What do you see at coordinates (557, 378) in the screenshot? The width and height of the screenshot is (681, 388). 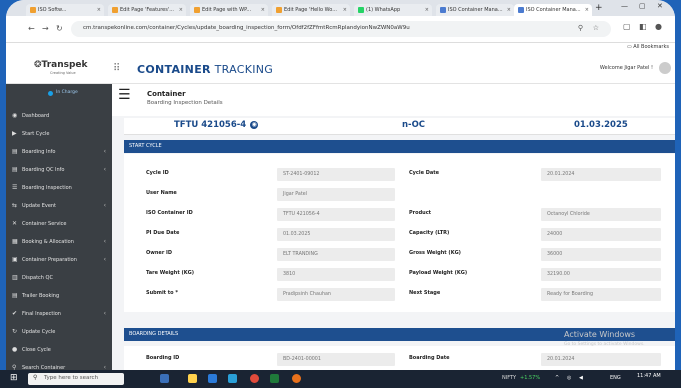 I see `tray-chevron-icon: ^` at bounding box center [557, 378].